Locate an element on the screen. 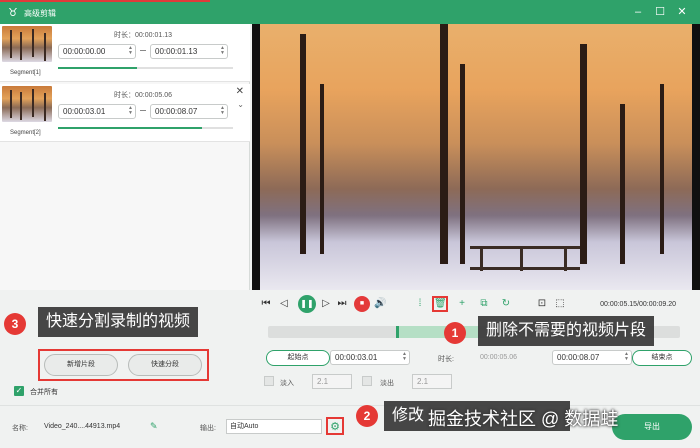 The image size is (700, 448). go-end-icon: ⏭ is located at coordinates (342, 304).